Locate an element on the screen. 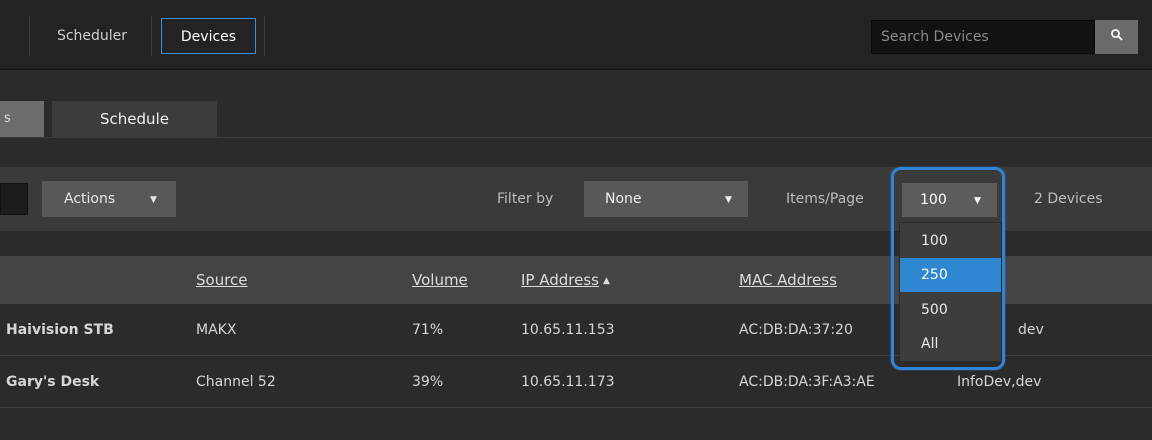 This screenshot has width=1152, height=440. filter-select: None ▼ is located at coordinates (666, 199).